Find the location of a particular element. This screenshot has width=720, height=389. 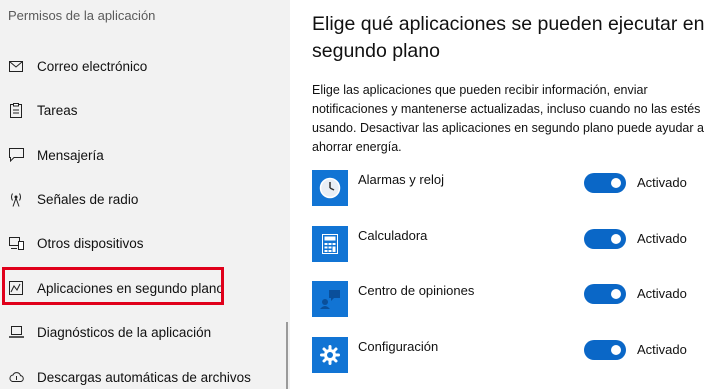

sidebar-item-tareas: Tareas is located at coordinates (145, 110).